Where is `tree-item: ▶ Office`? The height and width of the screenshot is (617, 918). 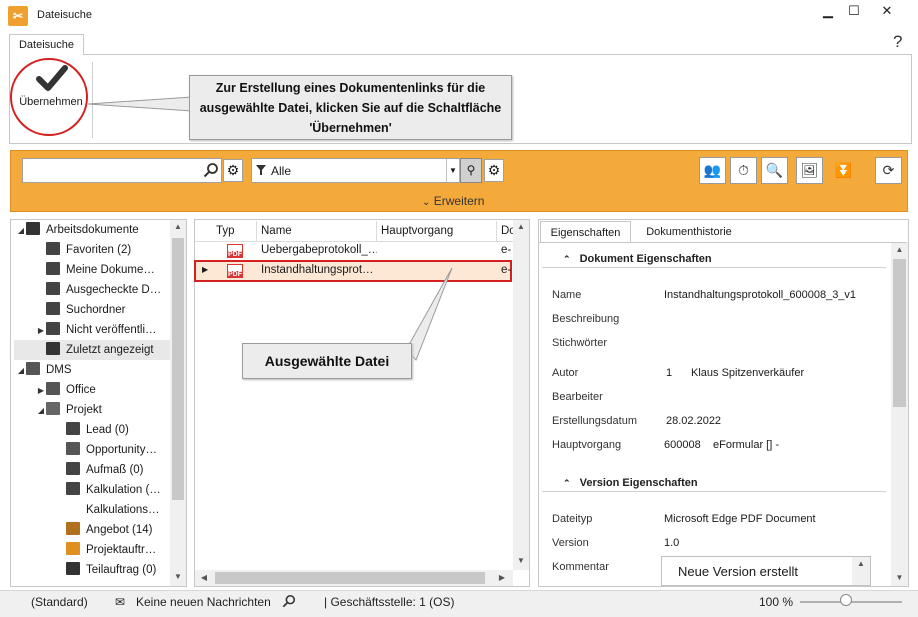
tree-item: ▶ Office is located at coordinates (92, 390).